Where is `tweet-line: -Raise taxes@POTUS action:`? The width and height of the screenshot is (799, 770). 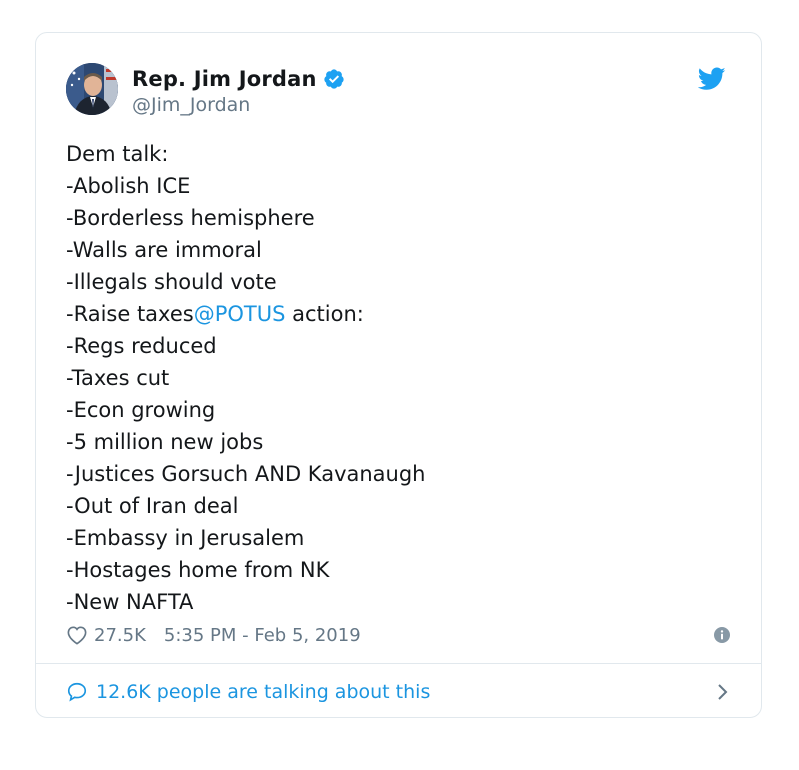
tweet-line: -Raise taxes@POTUS action: is located at coordinates (396, 314).